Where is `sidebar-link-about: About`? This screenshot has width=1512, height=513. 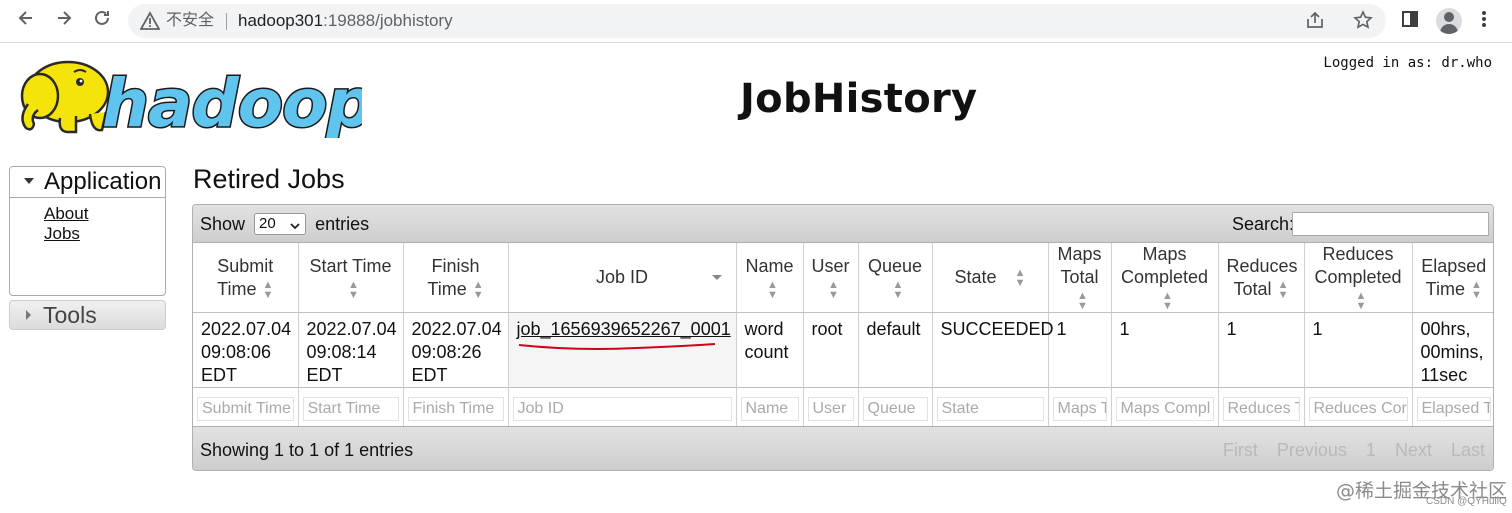
sidebar-link-about: About is located at coordinates (104, 214).